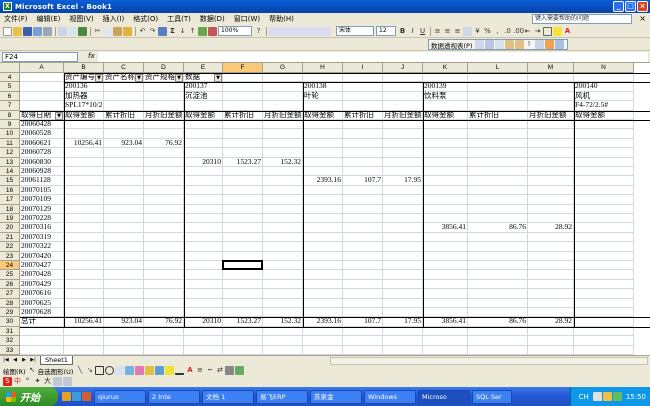  I want to click on cell-j33, so click(403, 350).